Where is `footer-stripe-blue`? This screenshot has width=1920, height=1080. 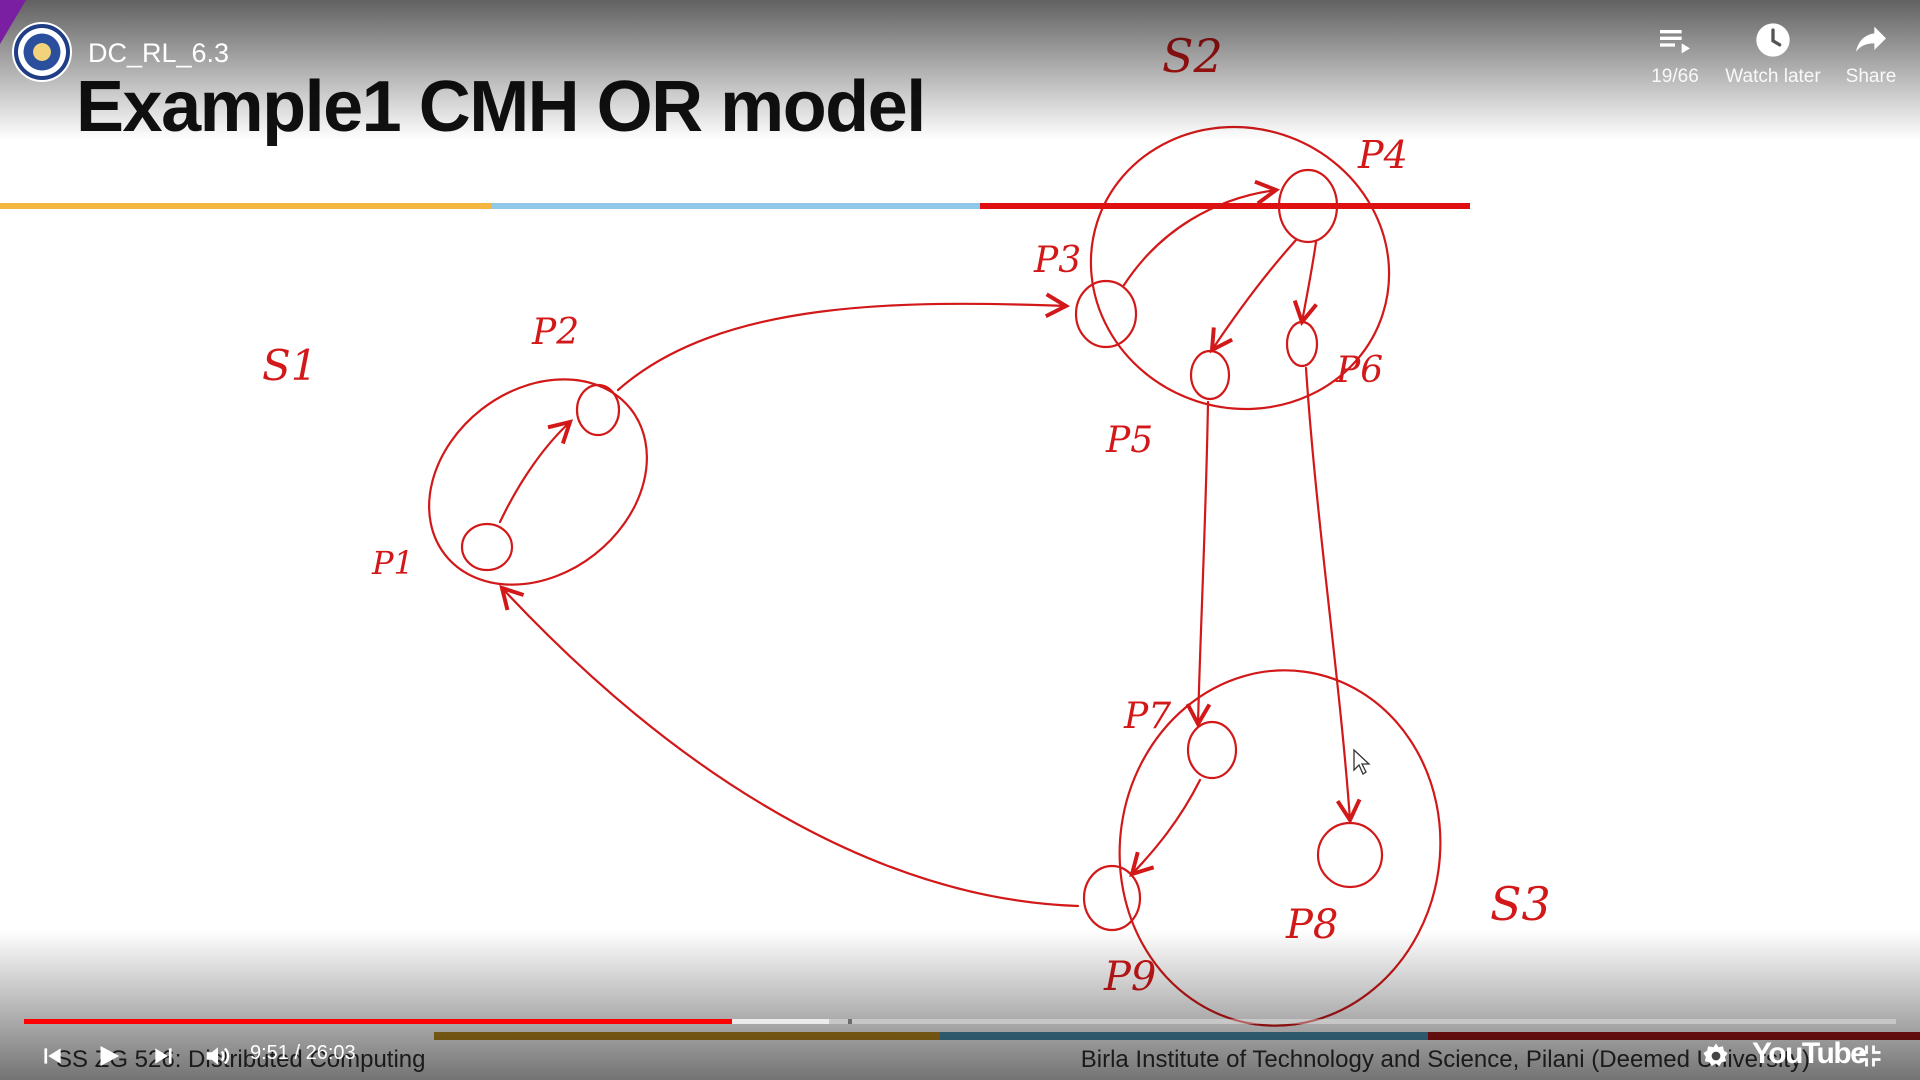 footer-stripe-blue is located at coordinates (1184, 1036).